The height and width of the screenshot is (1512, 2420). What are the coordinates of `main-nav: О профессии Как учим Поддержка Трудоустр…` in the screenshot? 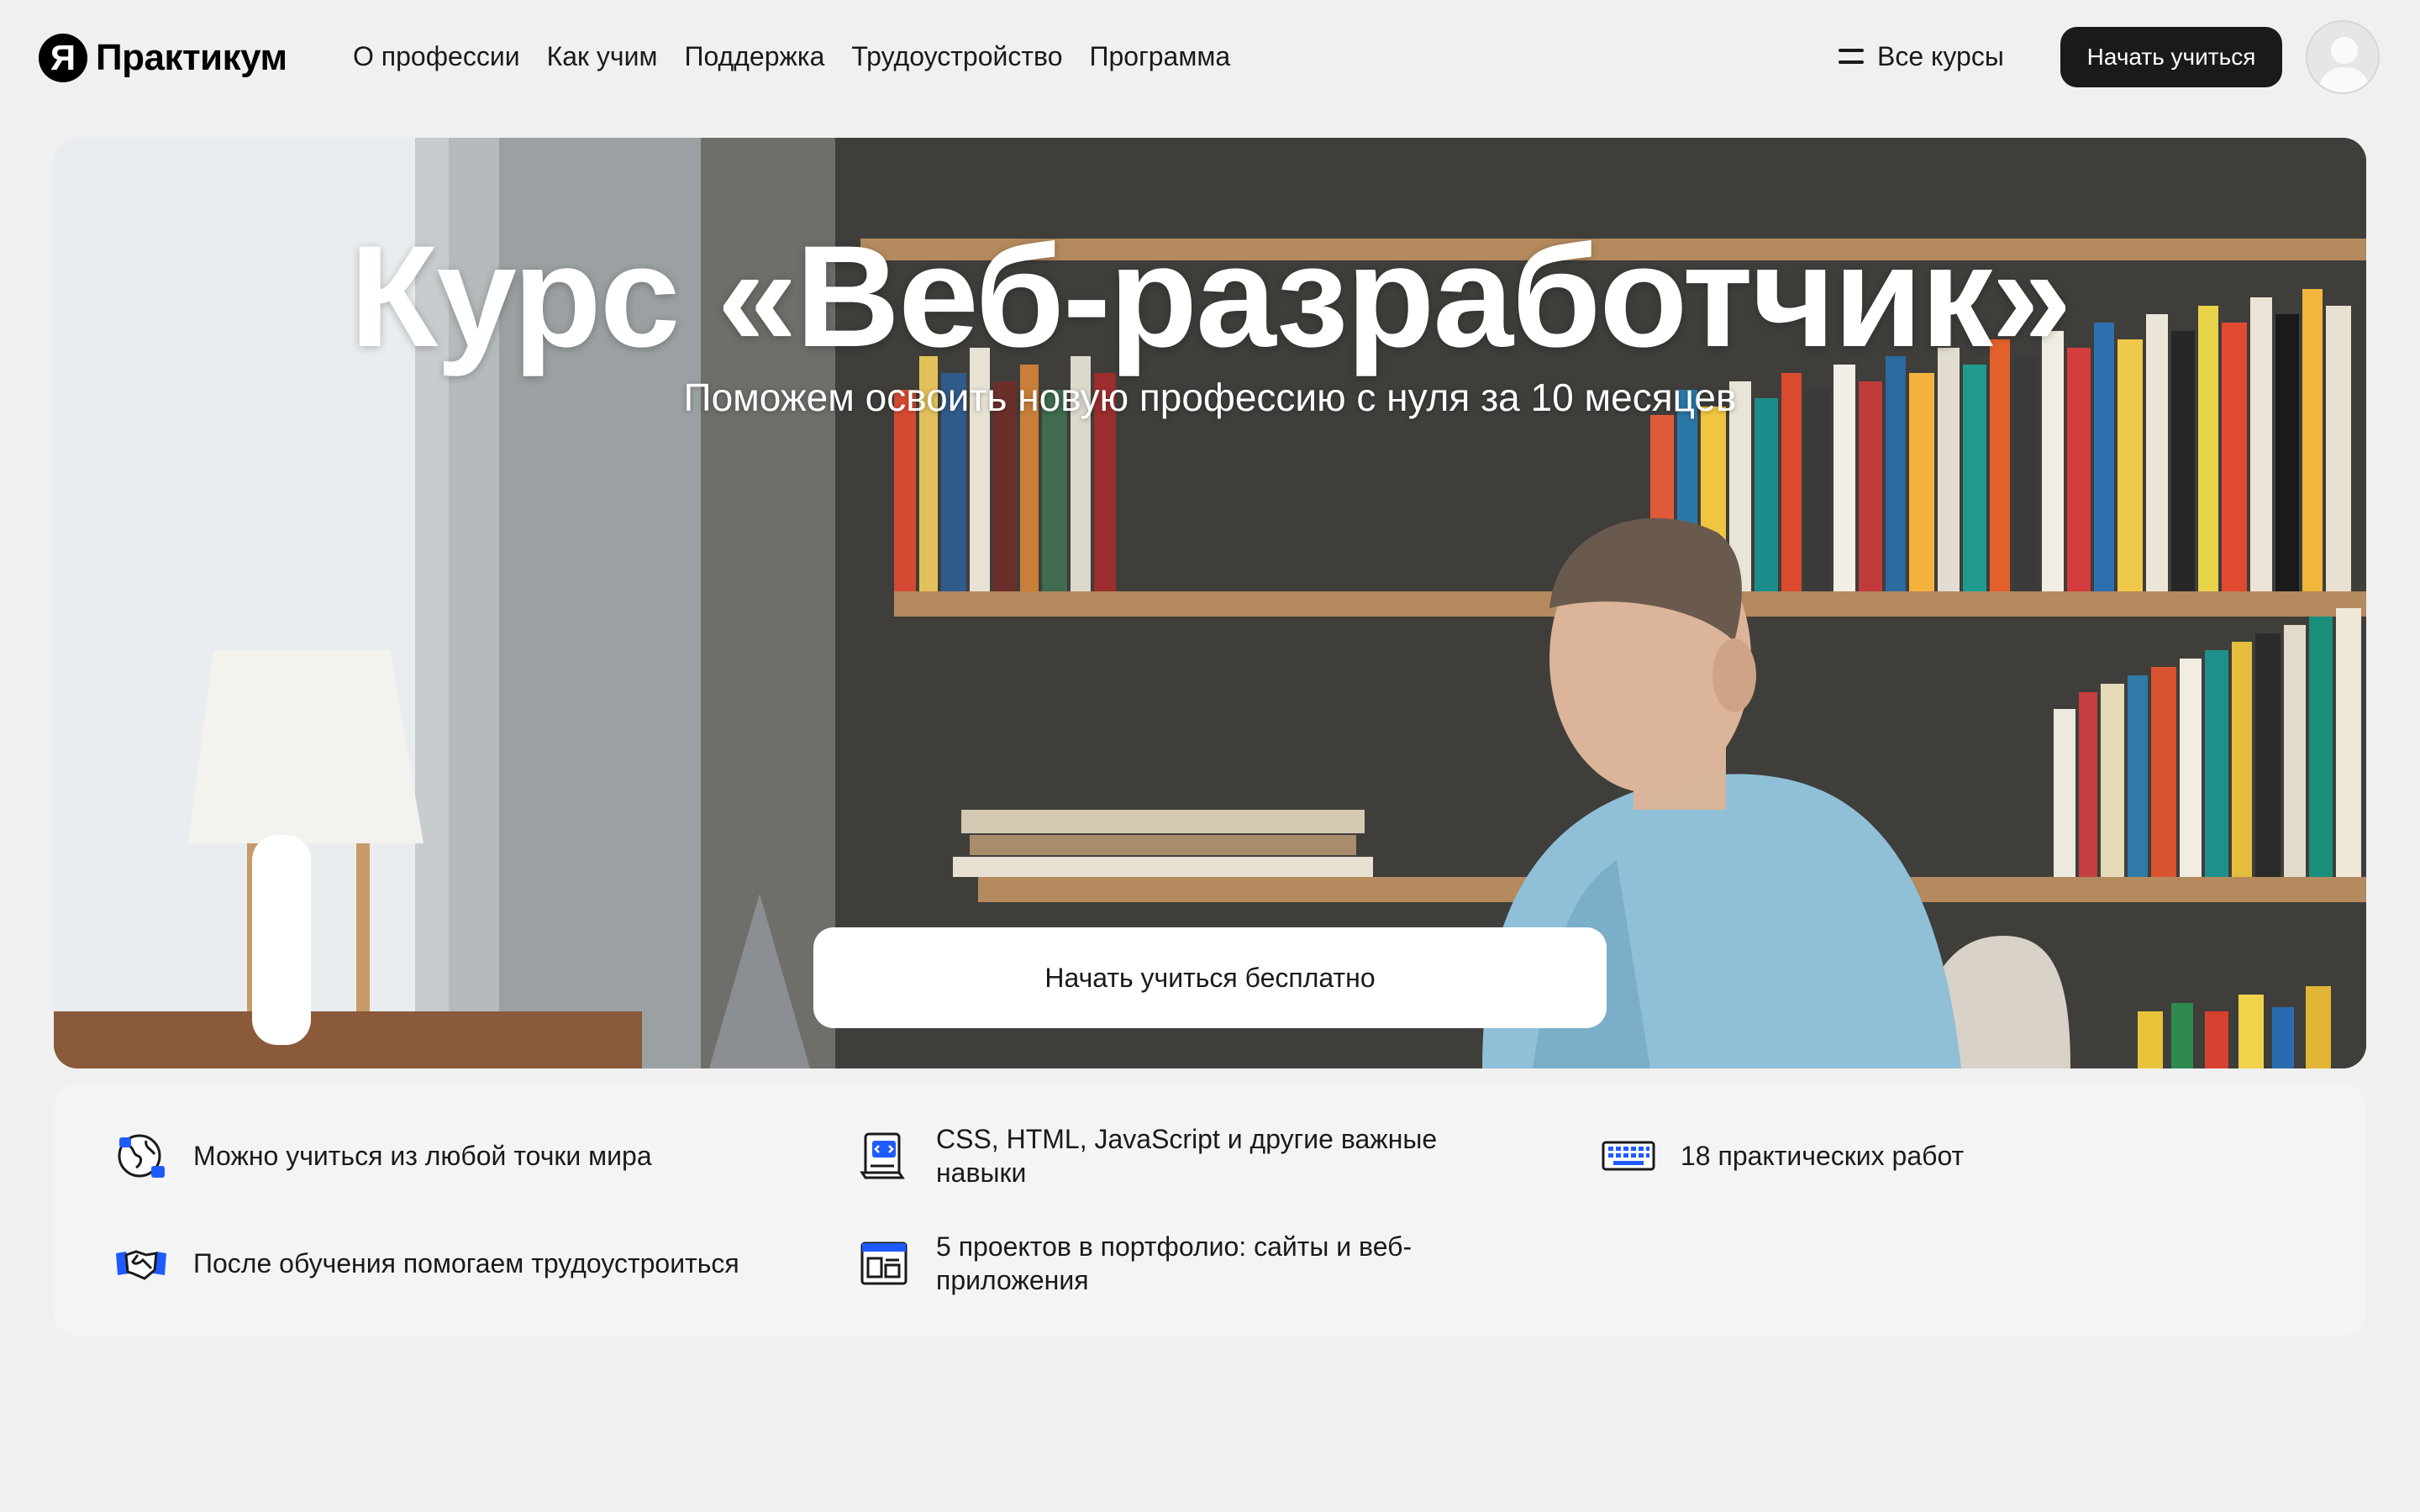 It's located at (792, 56).